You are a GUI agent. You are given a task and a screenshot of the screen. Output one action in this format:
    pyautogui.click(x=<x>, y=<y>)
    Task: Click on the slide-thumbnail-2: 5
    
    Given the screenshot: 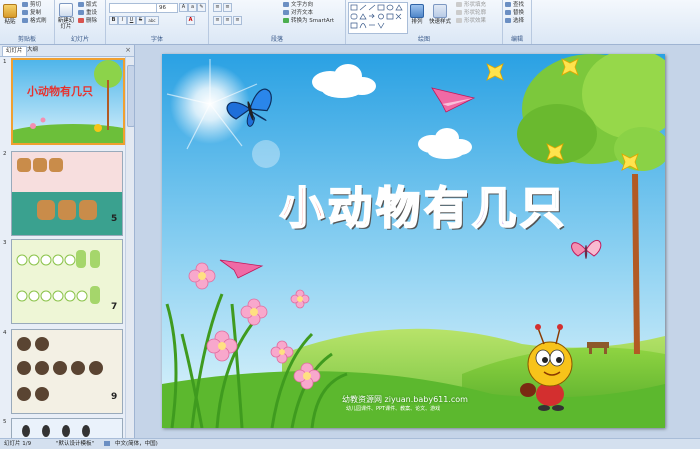 What is the action you would take?
    pyautogui.click(x=67, y=193)
    